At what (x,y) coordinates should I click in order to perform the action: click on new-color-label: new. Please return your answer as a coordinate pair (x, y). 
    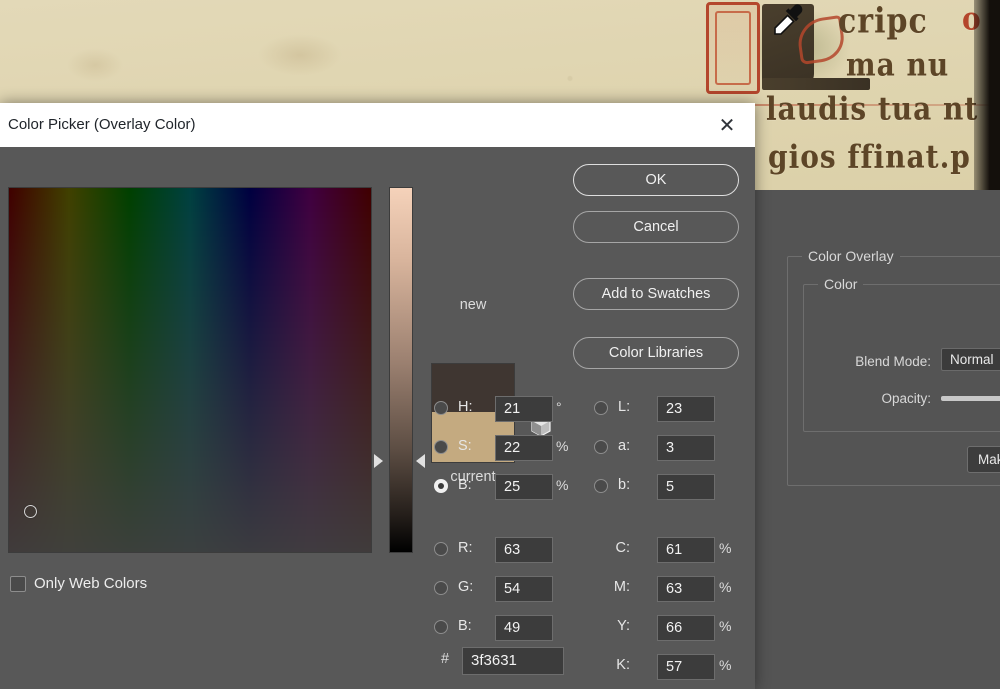
    Looking at the image, I should click on (473, 305).